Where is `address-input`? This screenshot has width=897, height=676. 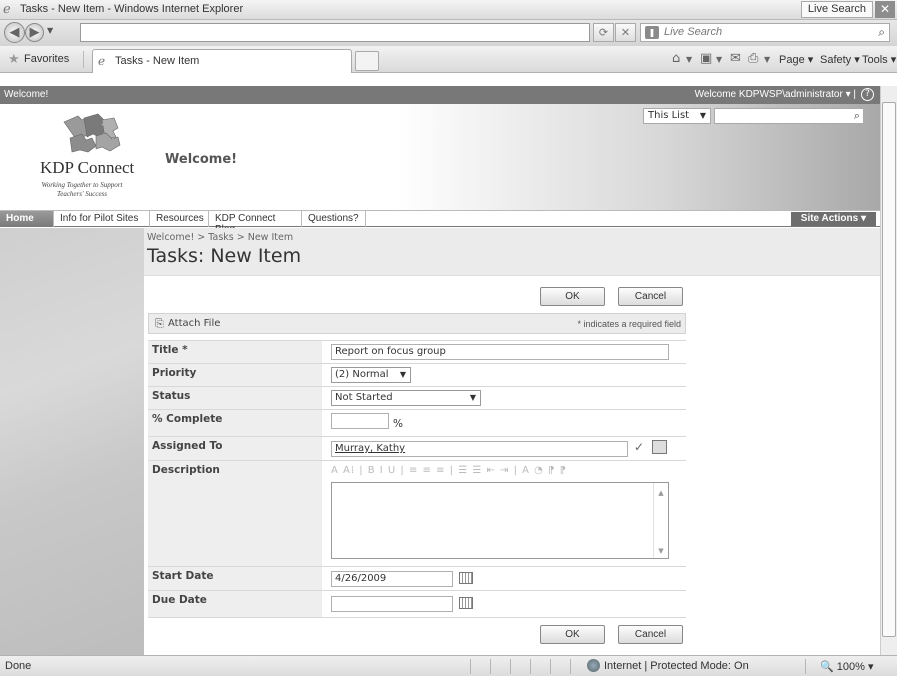 address-input is located at coordinates (335, 32).